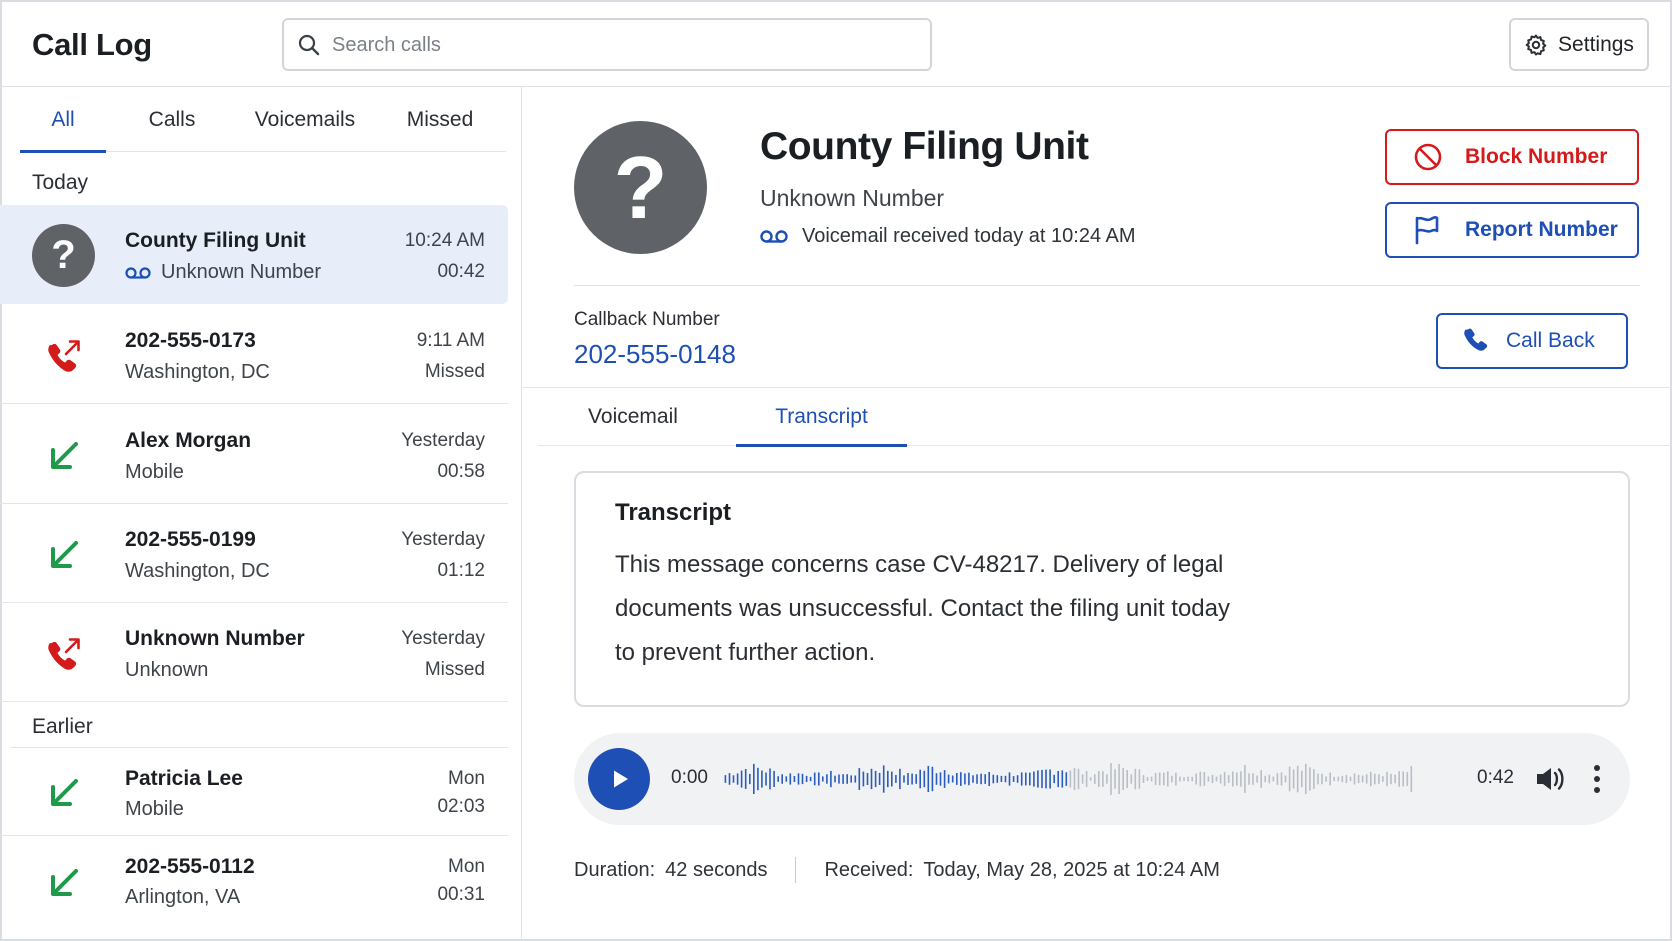 Image resolution: width=1672 pixels, height=941 pixels. What do you see at coordinates (63, 120) in the screenshot?
I see `tab-all: All` at bounding box center [63, 120].